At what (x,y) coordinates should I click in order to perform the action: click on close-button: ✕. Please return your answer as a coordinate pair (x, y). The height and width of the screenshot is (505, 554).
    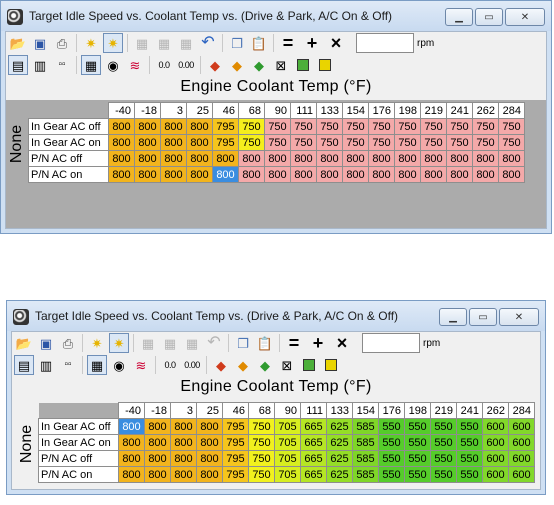
    Looking at the image, I should click on (519, 317).